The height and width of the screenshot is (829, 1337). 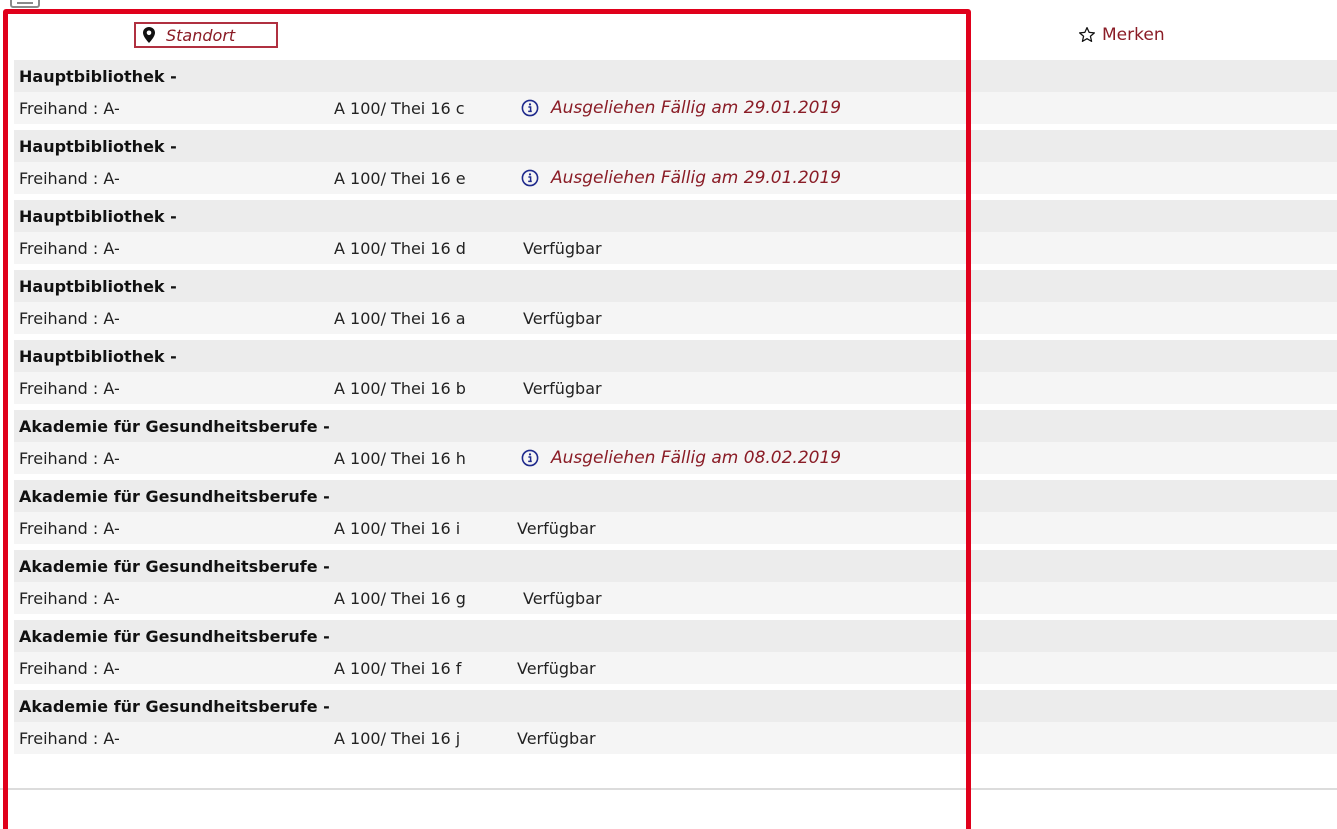 What do you see at coordinates (400, 388) in the screenshot?
I see `call-number: A 100/ Thei 16 b` at bounding box center [400, 388].